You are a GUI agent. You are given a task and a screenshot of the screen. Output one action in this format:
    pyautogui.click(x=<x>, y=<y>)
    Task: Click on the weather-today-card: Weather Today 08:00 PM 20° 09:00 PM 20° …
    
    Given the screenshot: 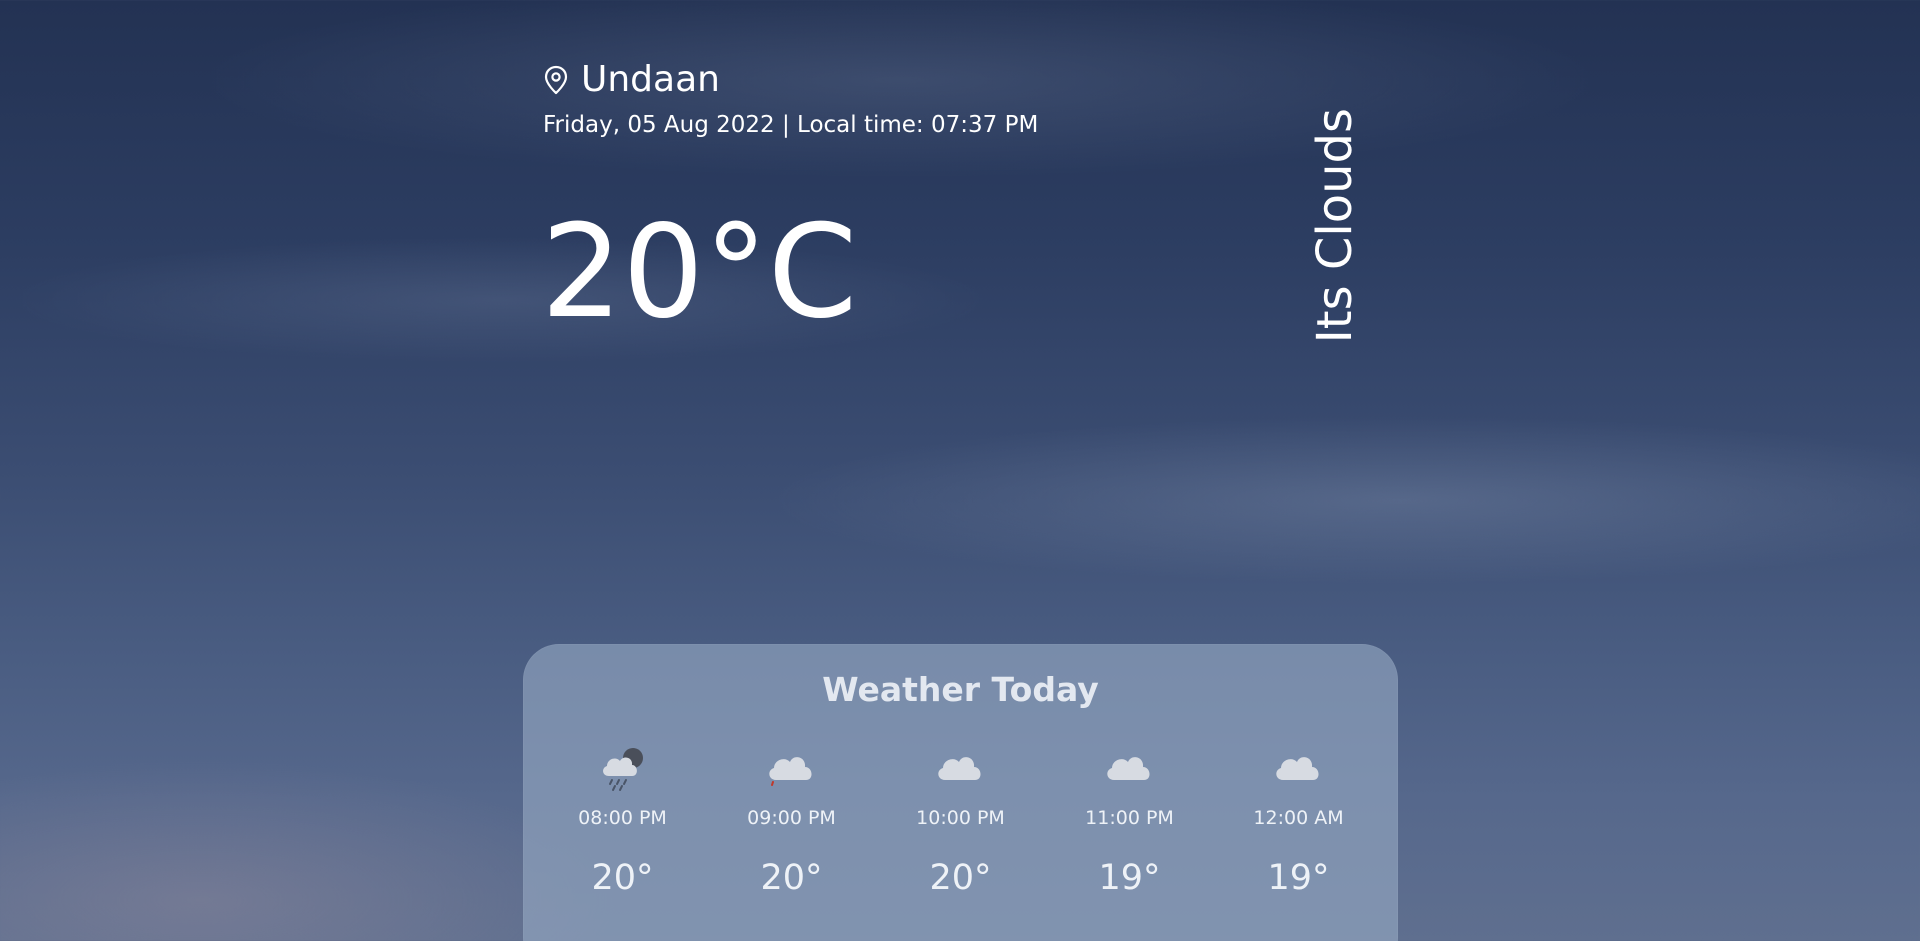 What is the action you would take?
    pyautogui.click(x=960, y=792)
    